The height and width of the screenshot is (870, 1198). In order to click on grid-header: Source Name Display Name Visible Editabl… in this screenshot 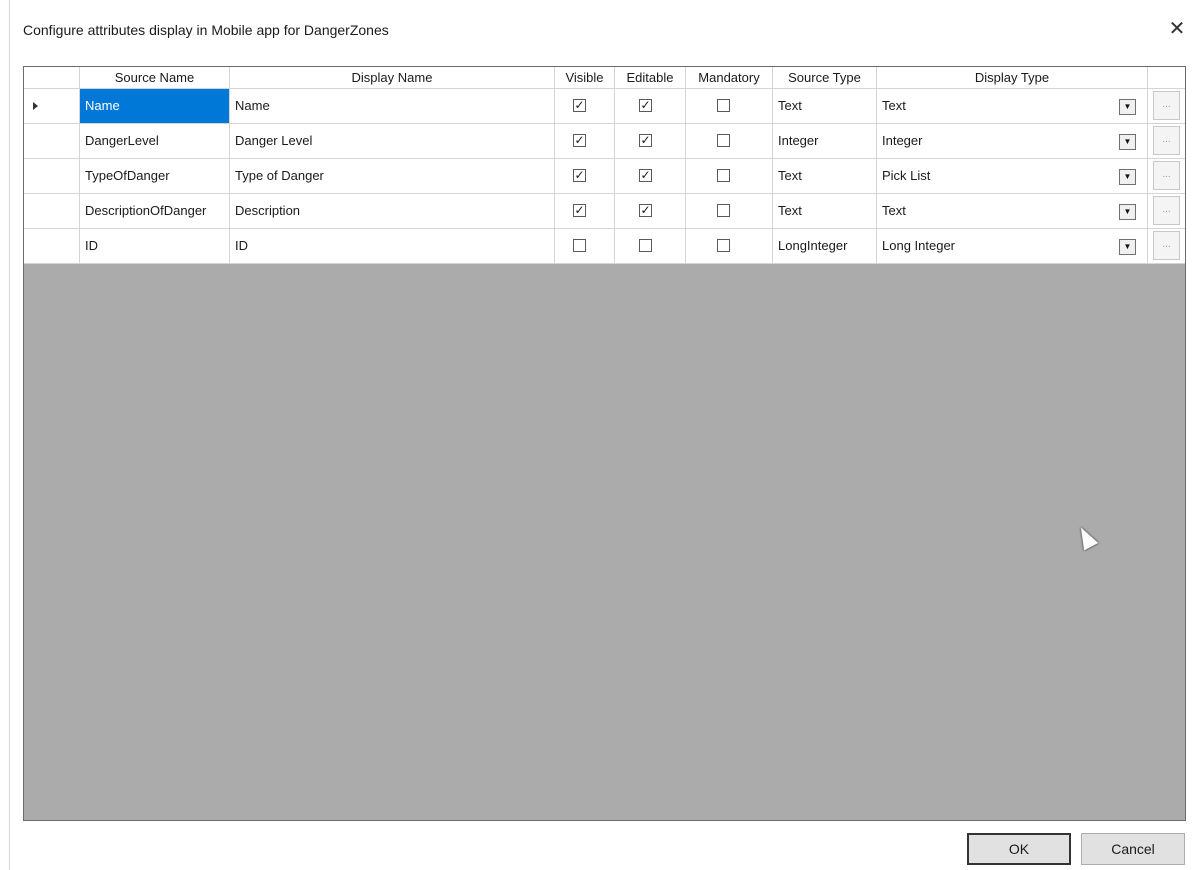, I will do `click(604, 78)`.